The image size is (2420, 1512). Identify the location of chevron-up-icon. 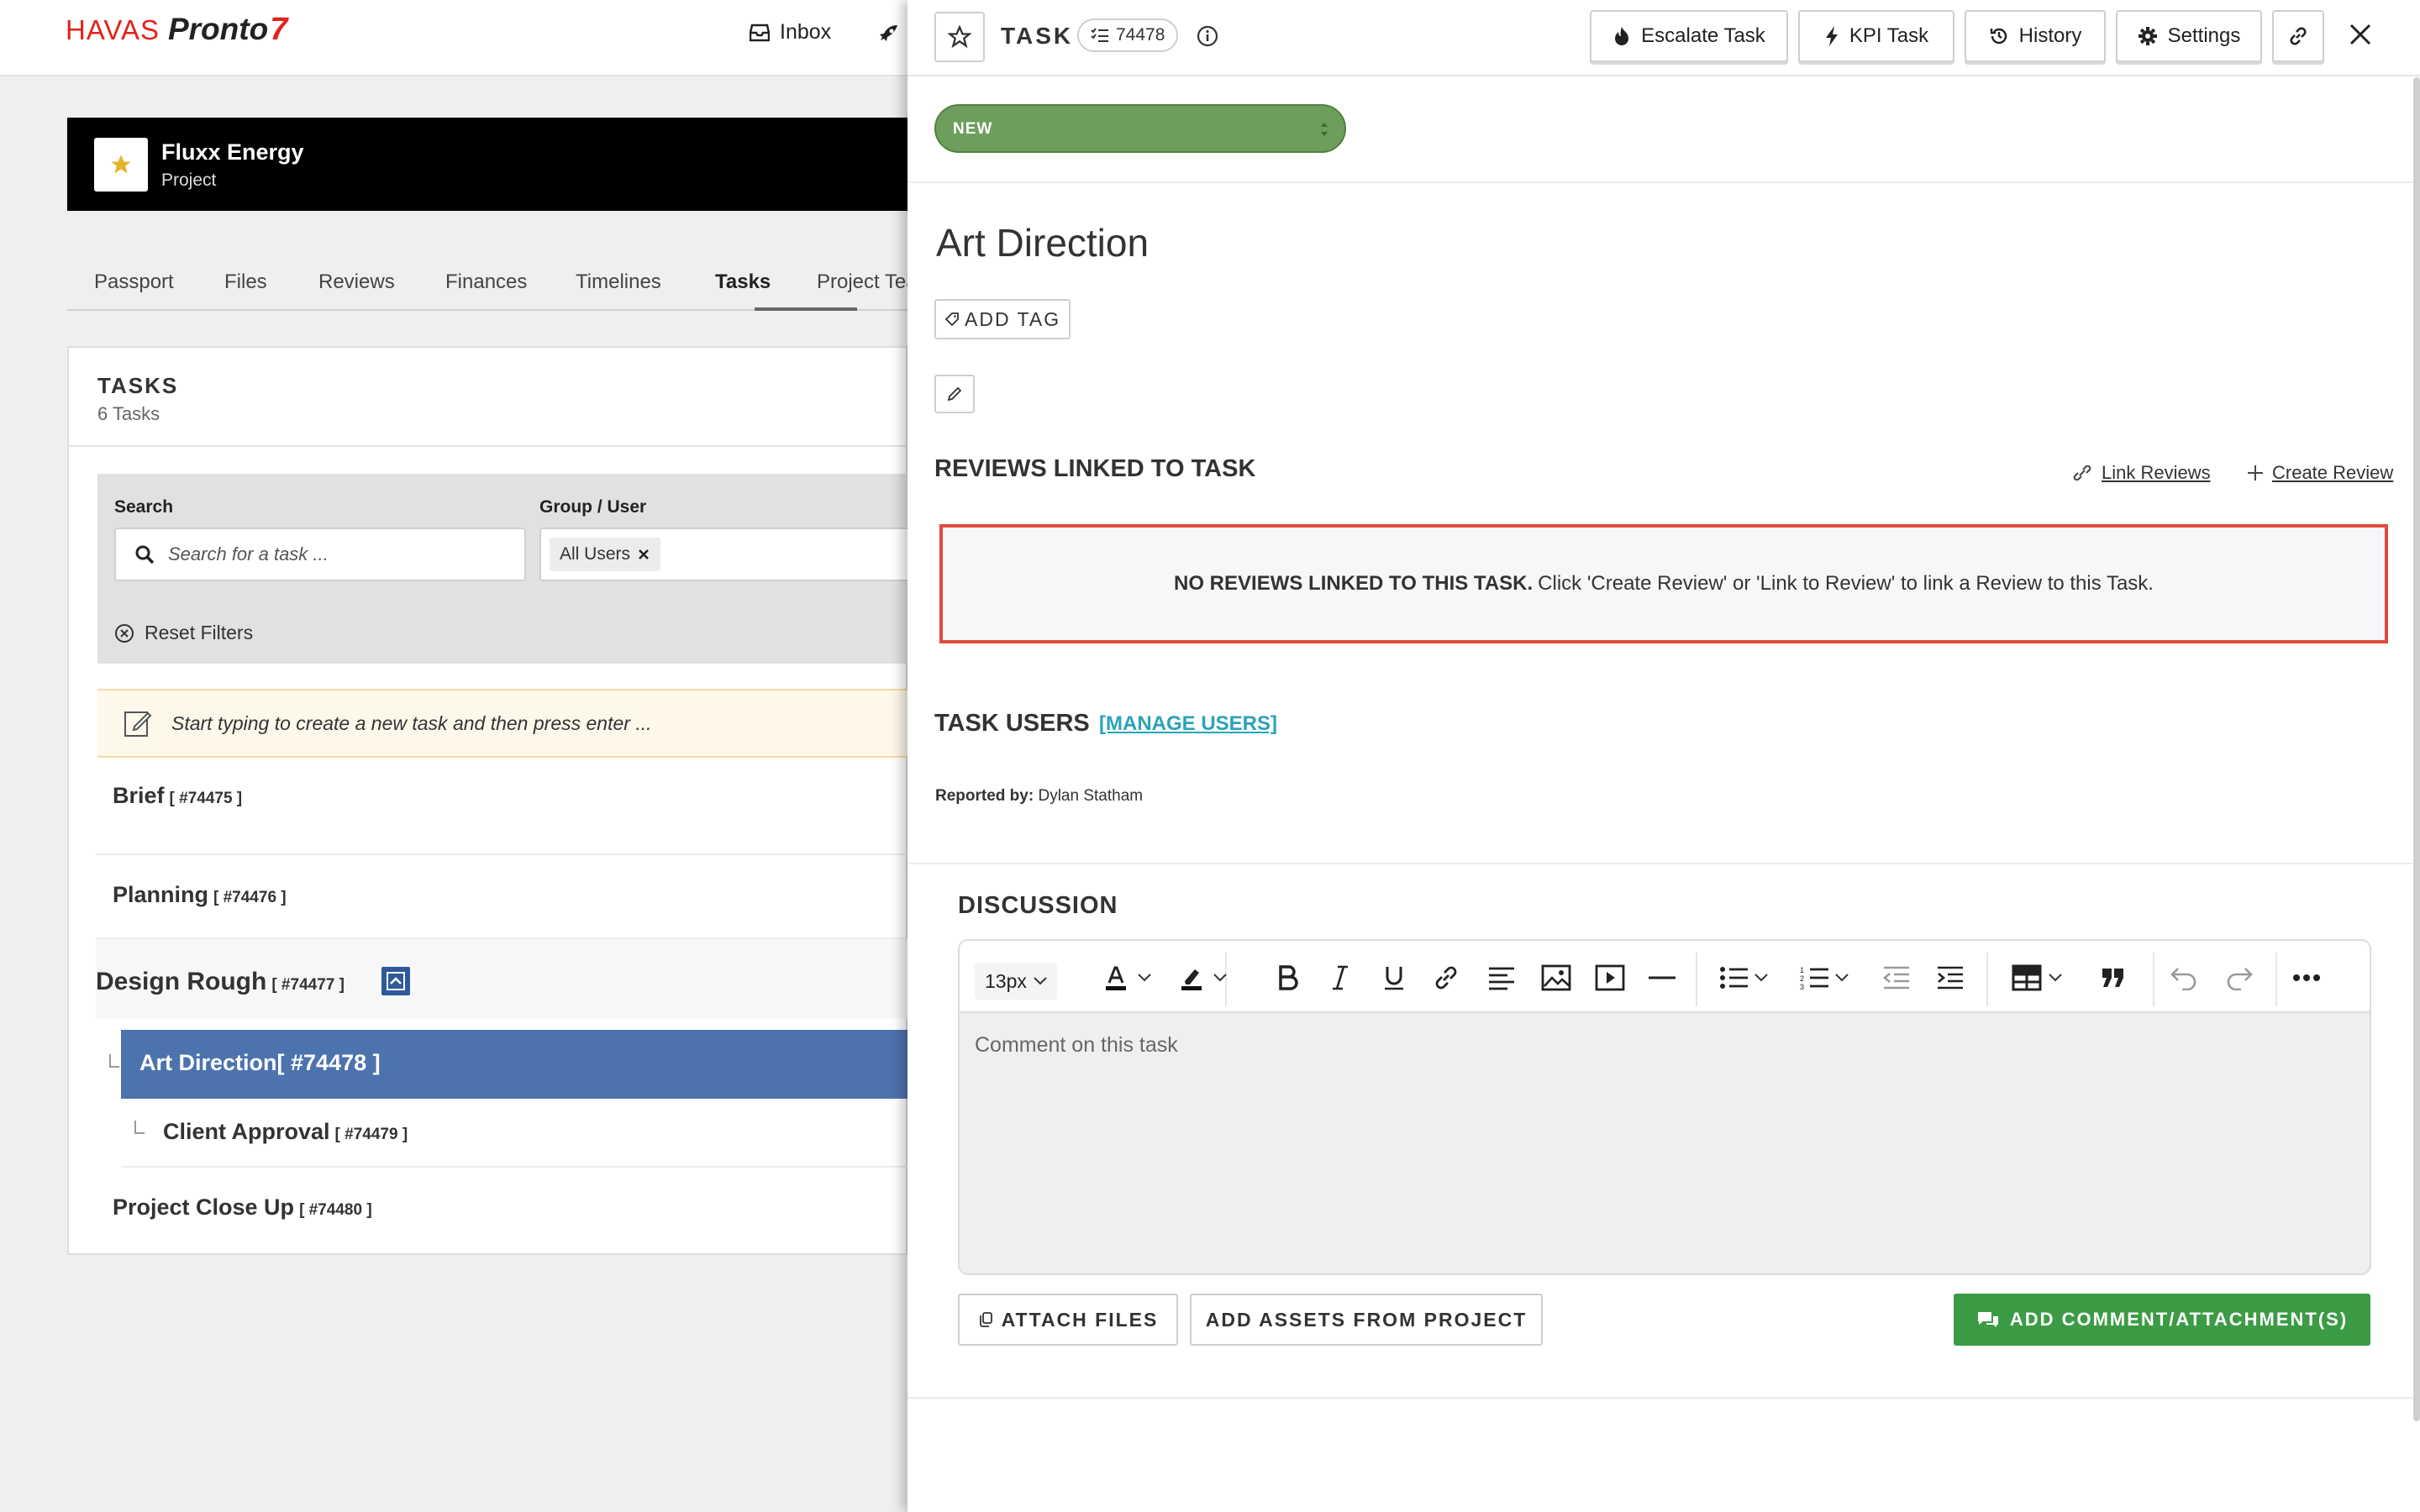
(396, 981).